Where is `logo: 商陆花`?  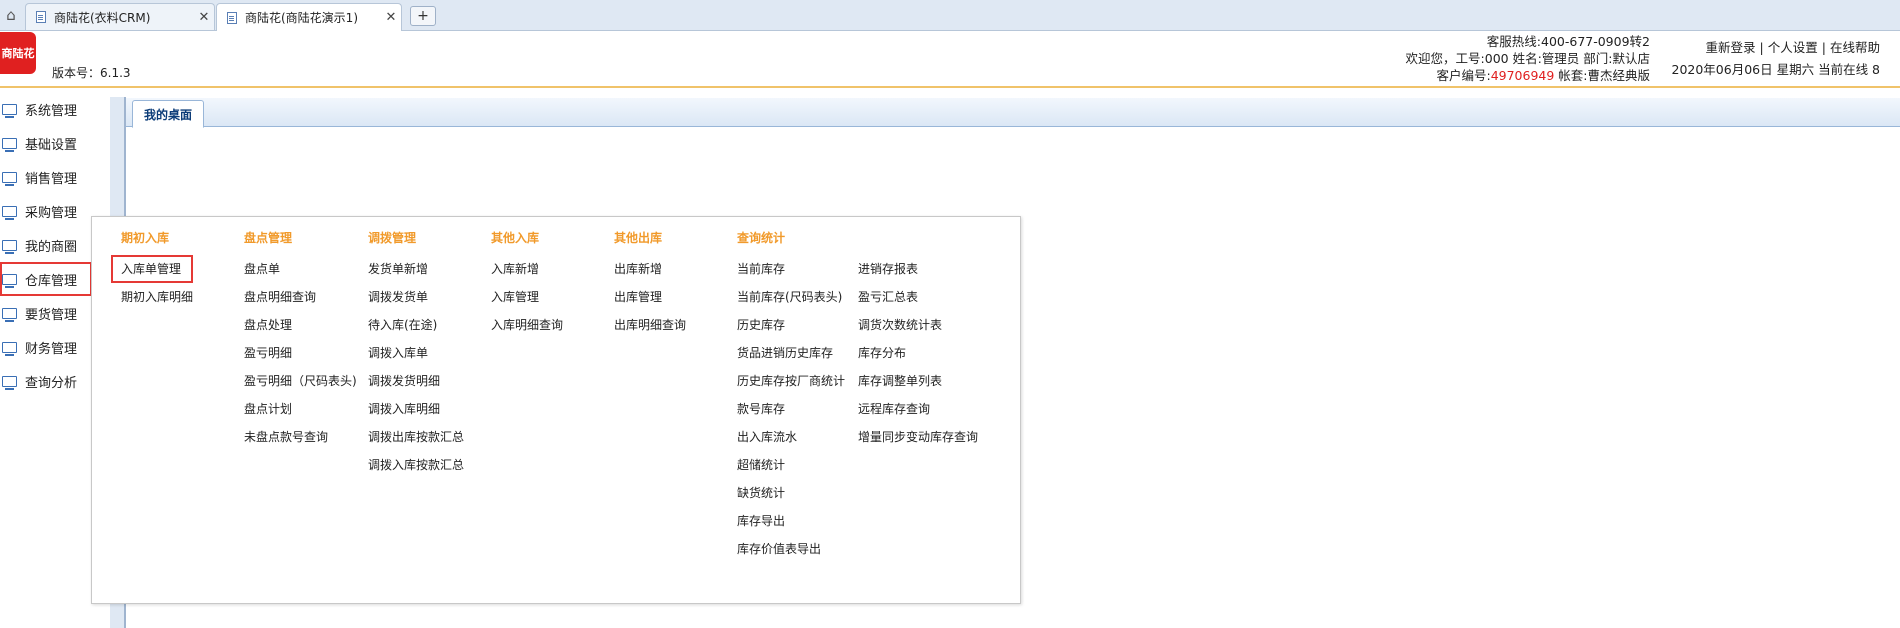
logo: 商陆花 is located at coordinates (18, 53).